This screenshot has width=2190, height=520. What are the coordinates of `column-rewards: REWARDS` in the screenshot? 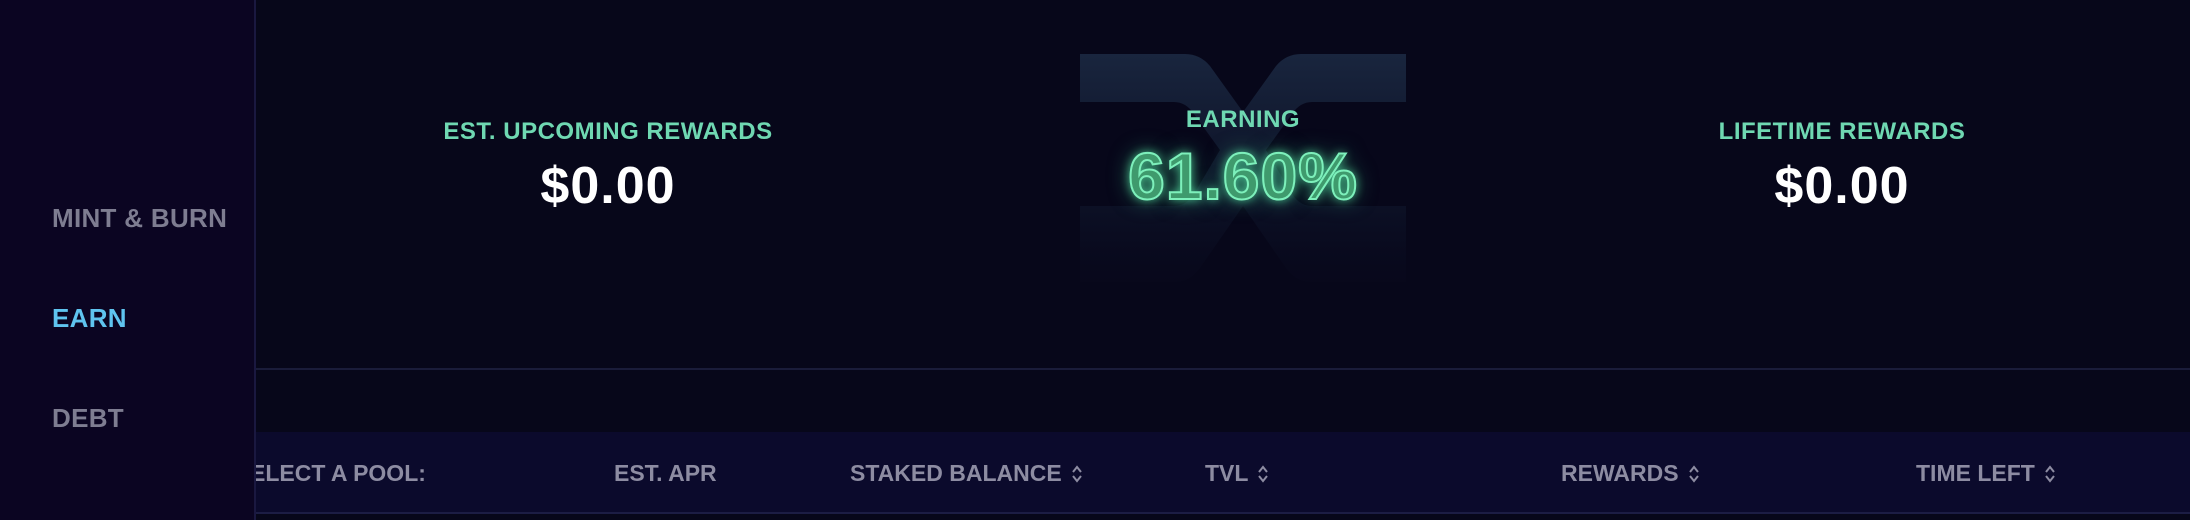 It's located at (1630, 473).